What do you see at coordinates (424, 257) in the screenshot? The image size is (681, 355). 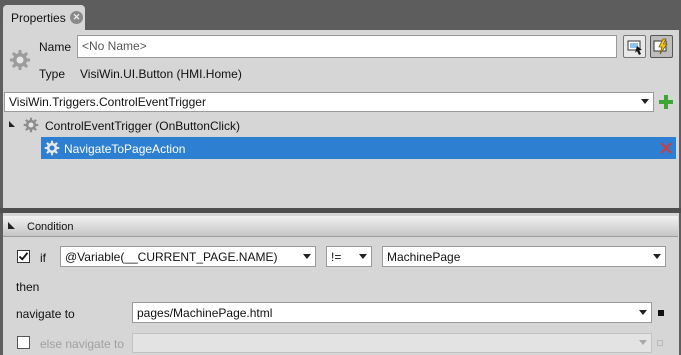 I see `condition-value-value: MachinePage` at bounding box center [424, 257].